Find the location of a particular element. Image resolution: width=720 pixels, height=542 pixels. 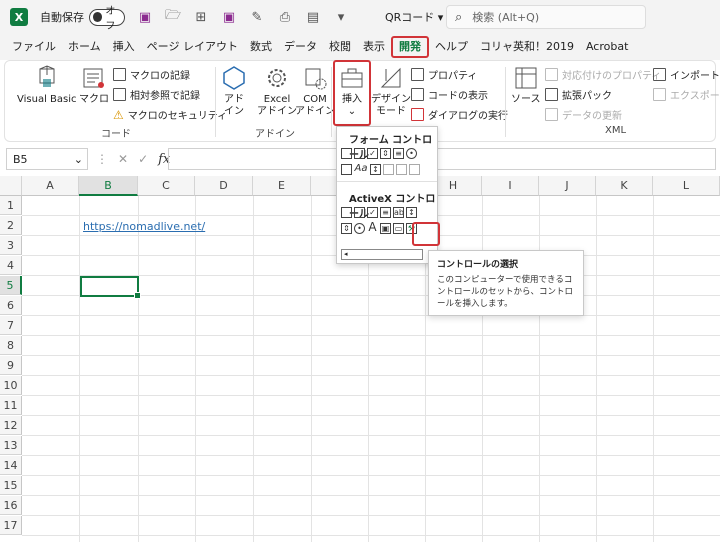

activex-checkbox-icon: ✓ is located at coordinates (372, 212).